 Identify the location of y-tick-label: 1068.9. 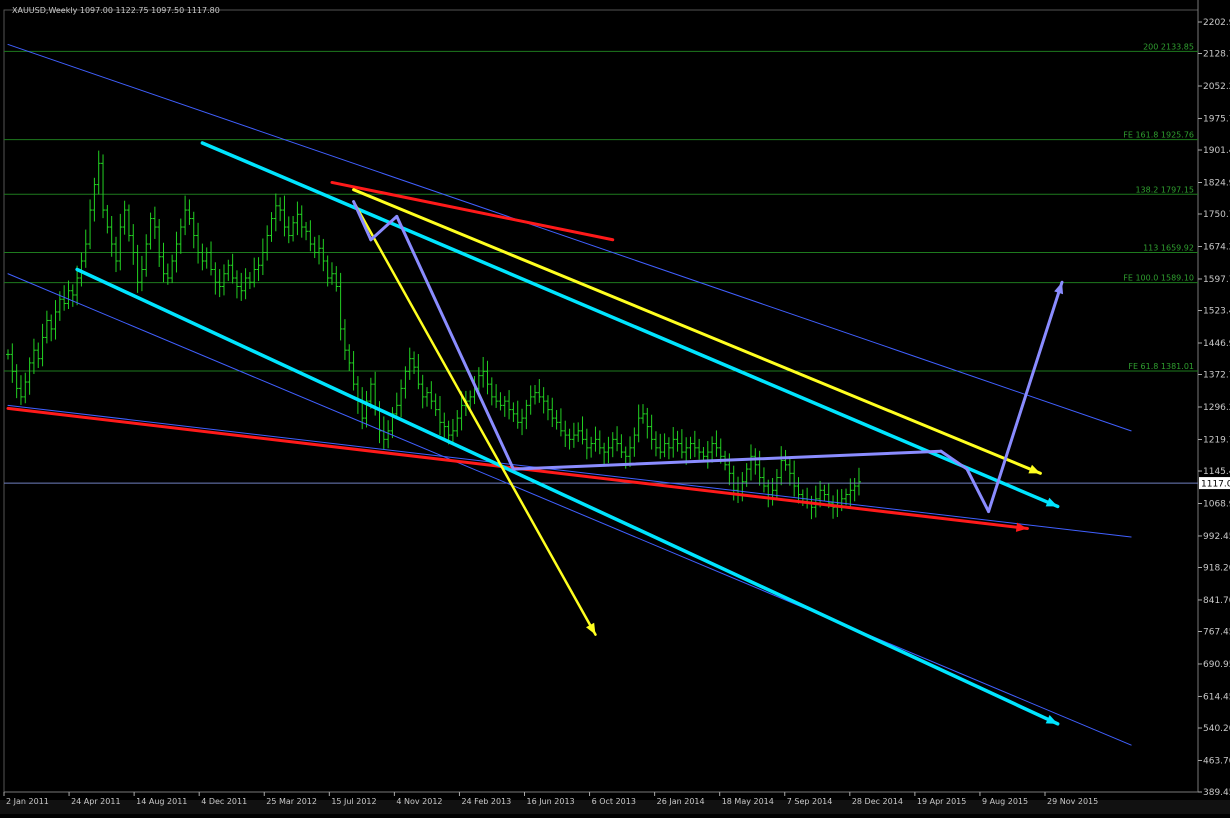
(1216, 505).